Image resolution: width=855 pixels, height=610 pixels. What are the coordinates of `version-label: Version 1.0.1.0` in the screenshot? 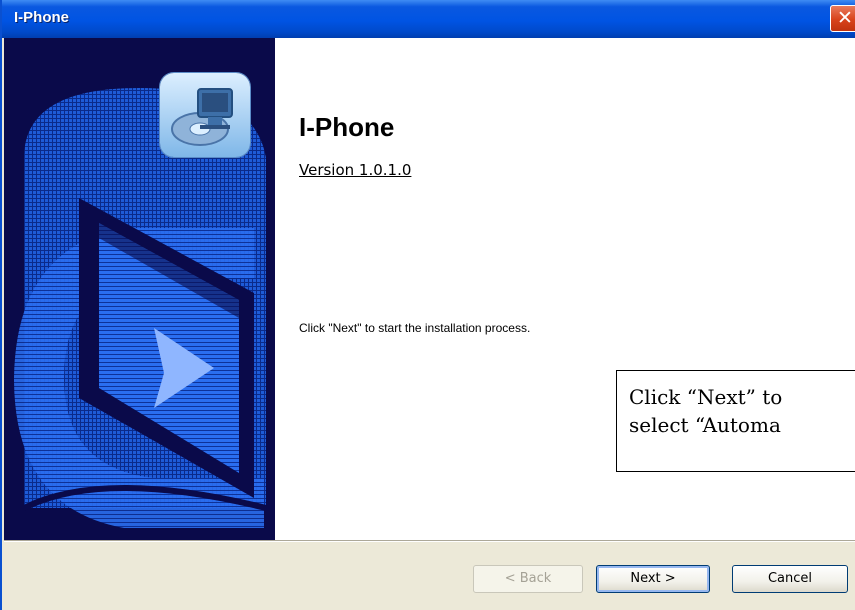 It's located at (355, 170).